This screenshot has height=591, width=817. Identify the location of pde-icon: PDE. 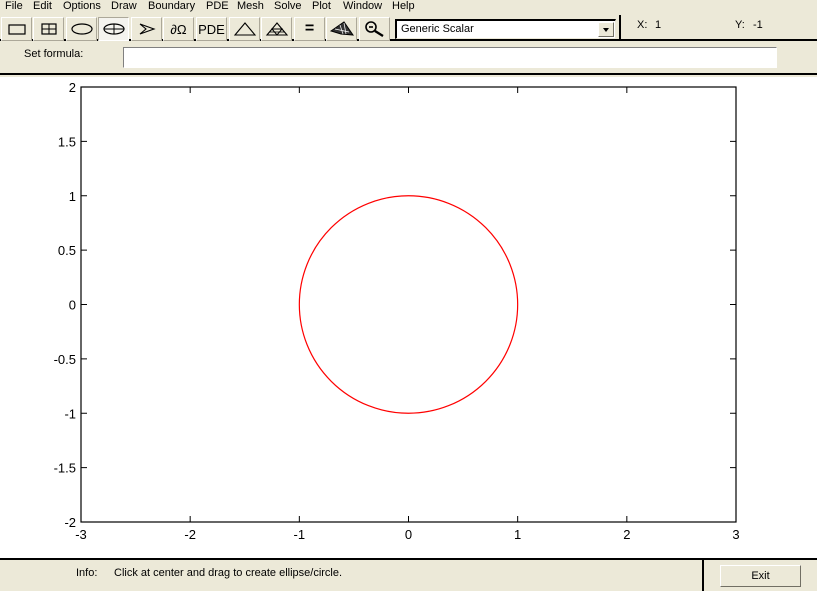
(211, 29).